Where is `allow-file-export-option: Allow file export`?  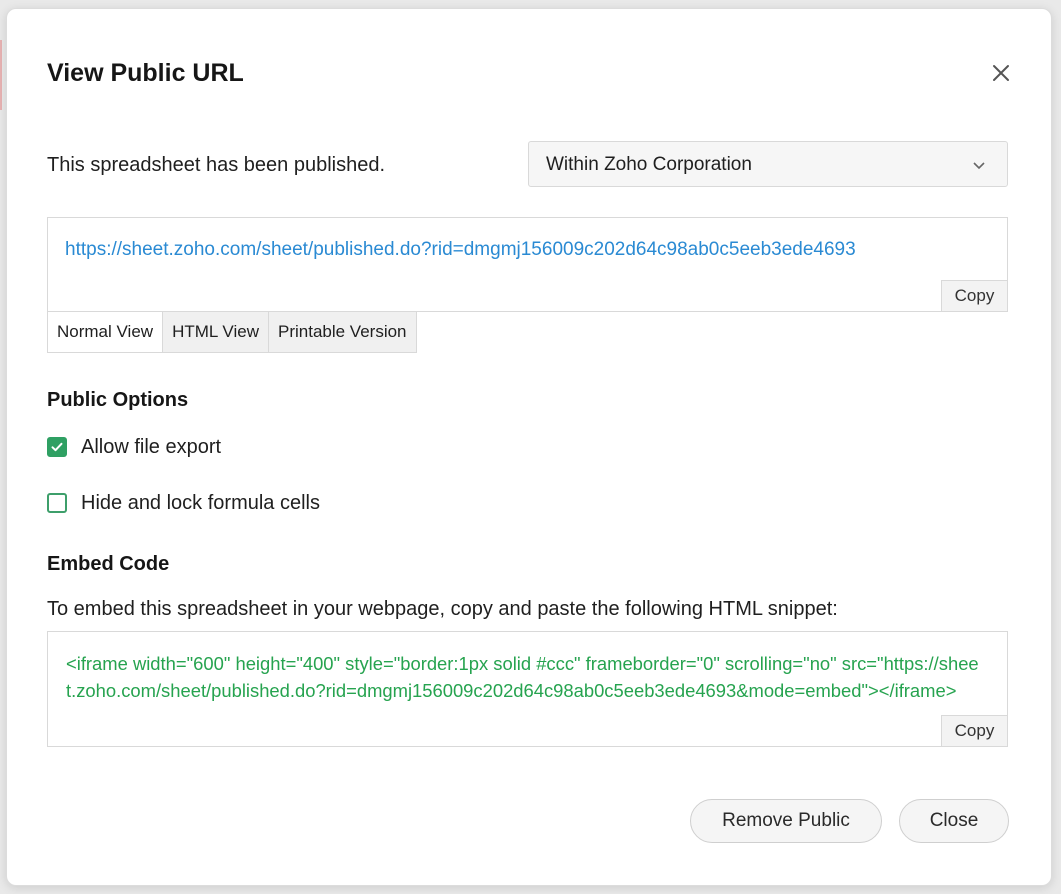 allow-file-export-option: Allow file export is located at coordinates (134, 447).